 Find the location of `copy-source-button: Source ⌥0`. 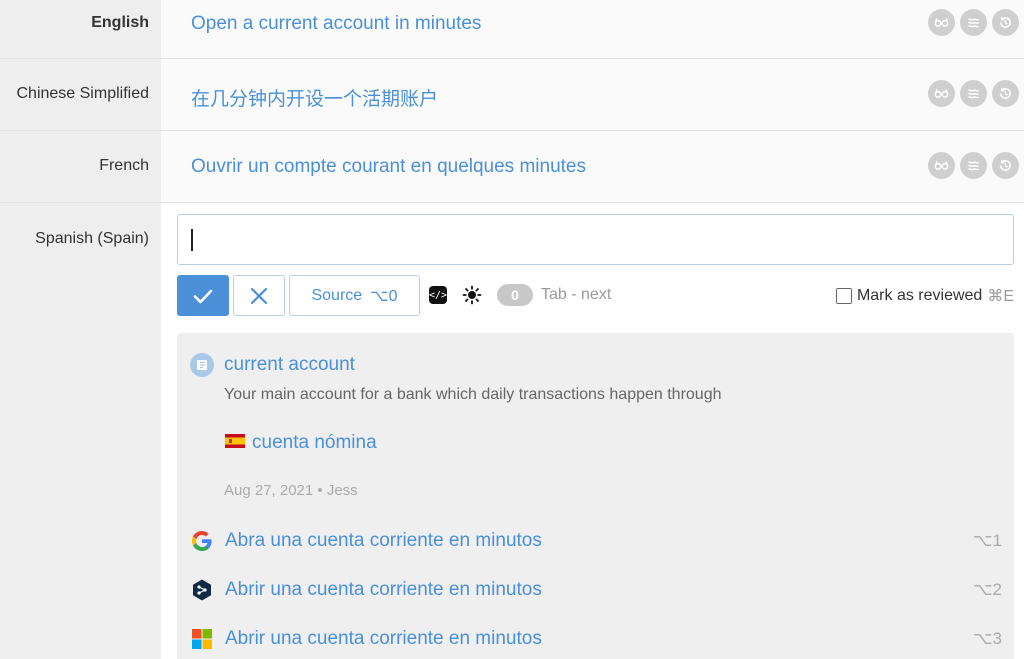

copy-source-button: Source ⌥0 is located at coordinates (354, 295).